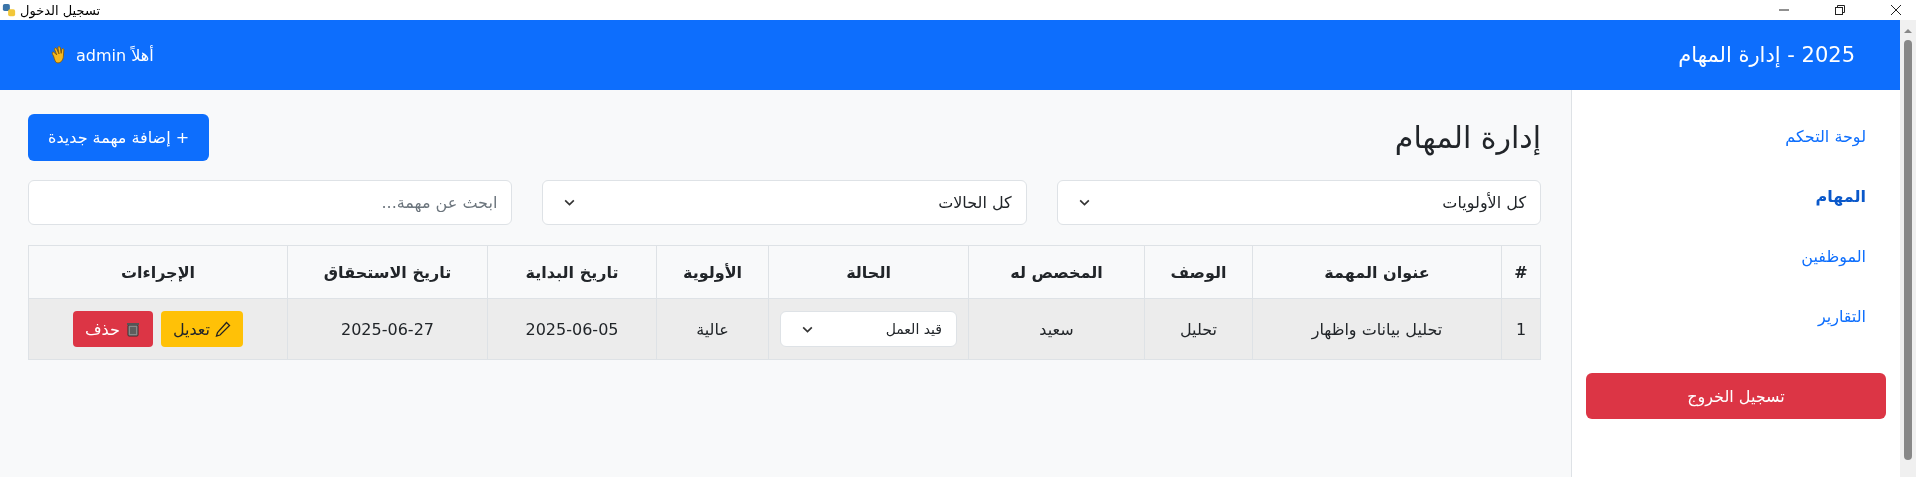 The height and width of the screenshot is (477, 1916). What do you see at coordinates (1896, 10) in the screenshot?
I see `close-icon` at bounding box center [1896, 10].